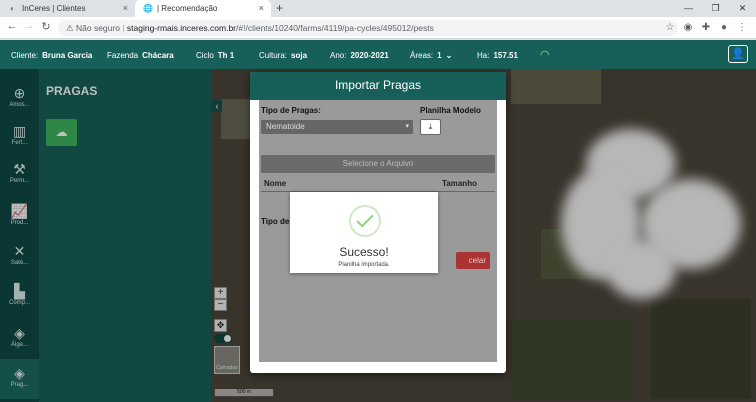 Image resolution: width=756 pixels, height=402 pixels. Describe the element at coordinates (273, 55) in the screenshot. I see `cultura-label: Cultura:` at that location.